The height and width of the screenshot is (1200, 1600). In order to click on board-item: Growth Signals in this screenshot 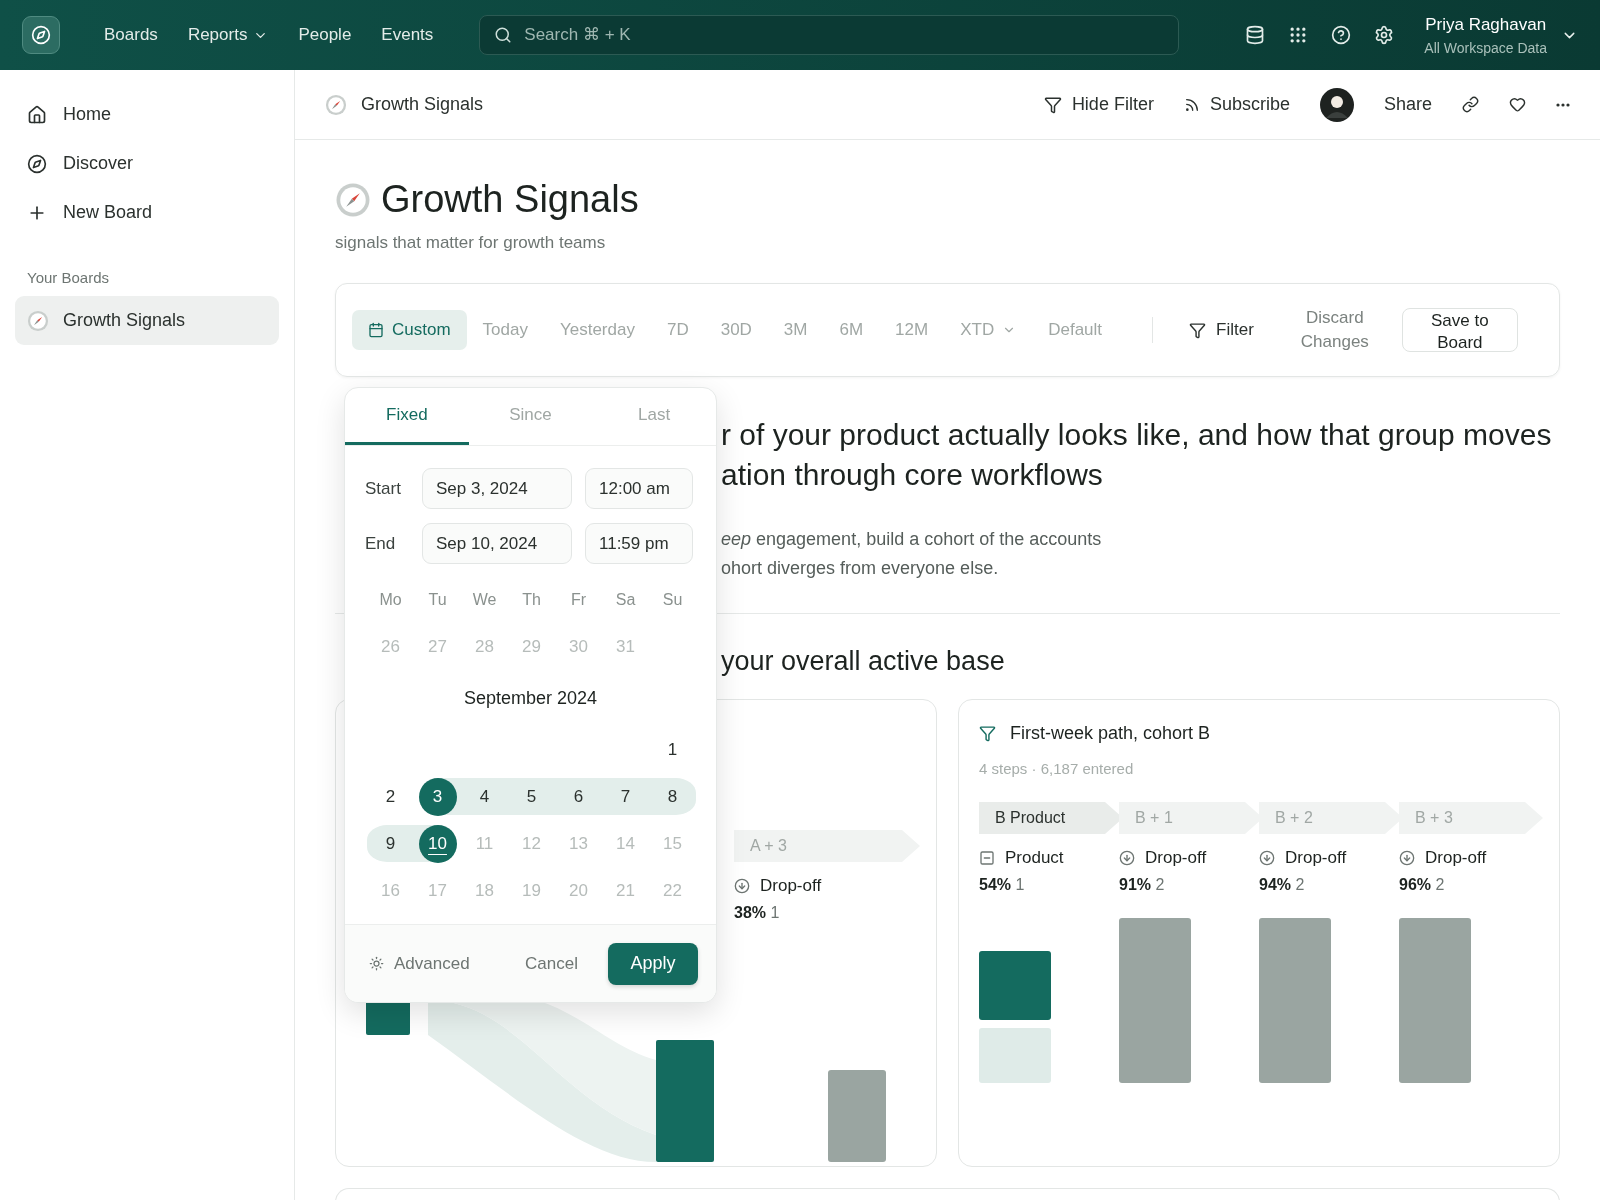, I will do `click(147, 320)`.